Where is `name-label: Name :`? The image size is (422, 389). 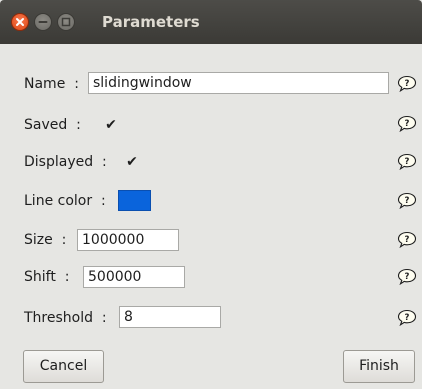
name-label: Name : is located at coordinates (51, 84).